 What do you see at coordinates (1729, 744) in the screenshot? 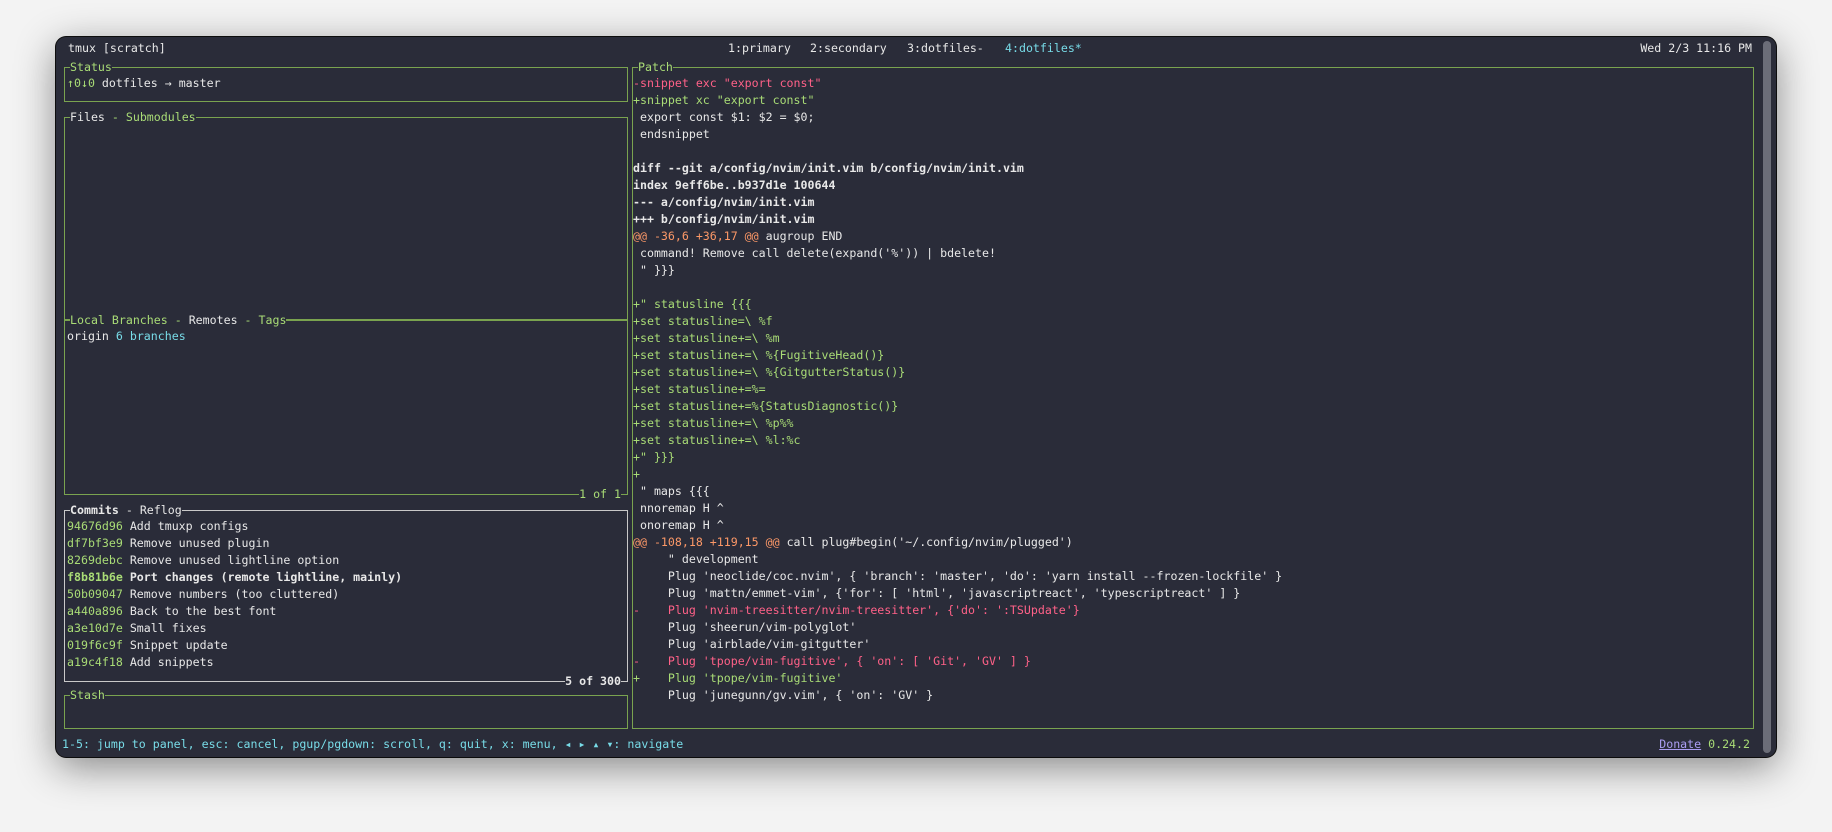
I see `version: 0.24.2` at bounding box center [1729, 744].